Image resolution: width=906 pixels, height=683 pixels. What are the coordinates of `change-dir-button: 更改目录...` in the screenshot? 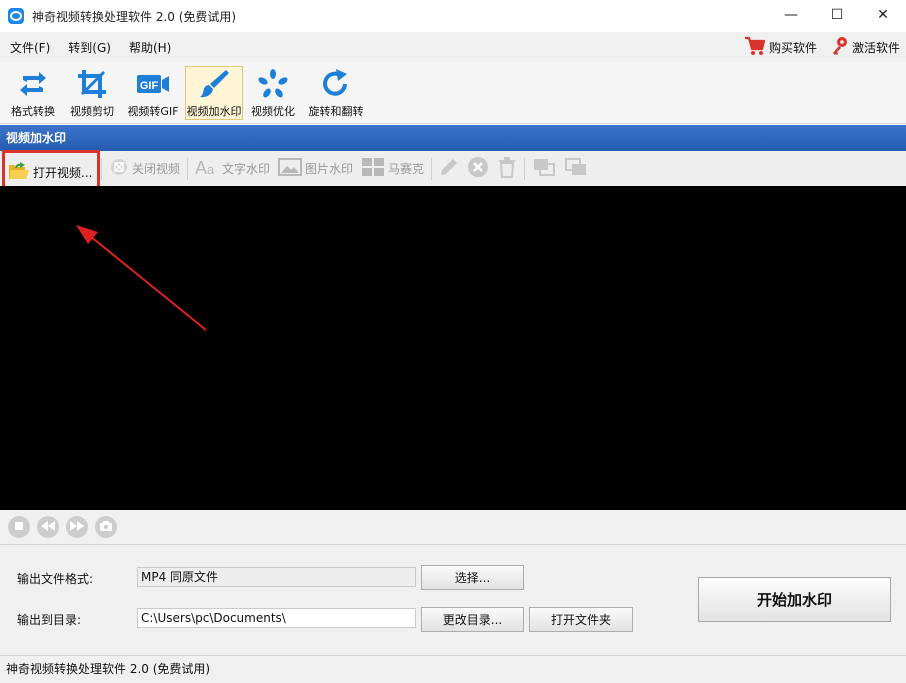 It's located at (472, 619).